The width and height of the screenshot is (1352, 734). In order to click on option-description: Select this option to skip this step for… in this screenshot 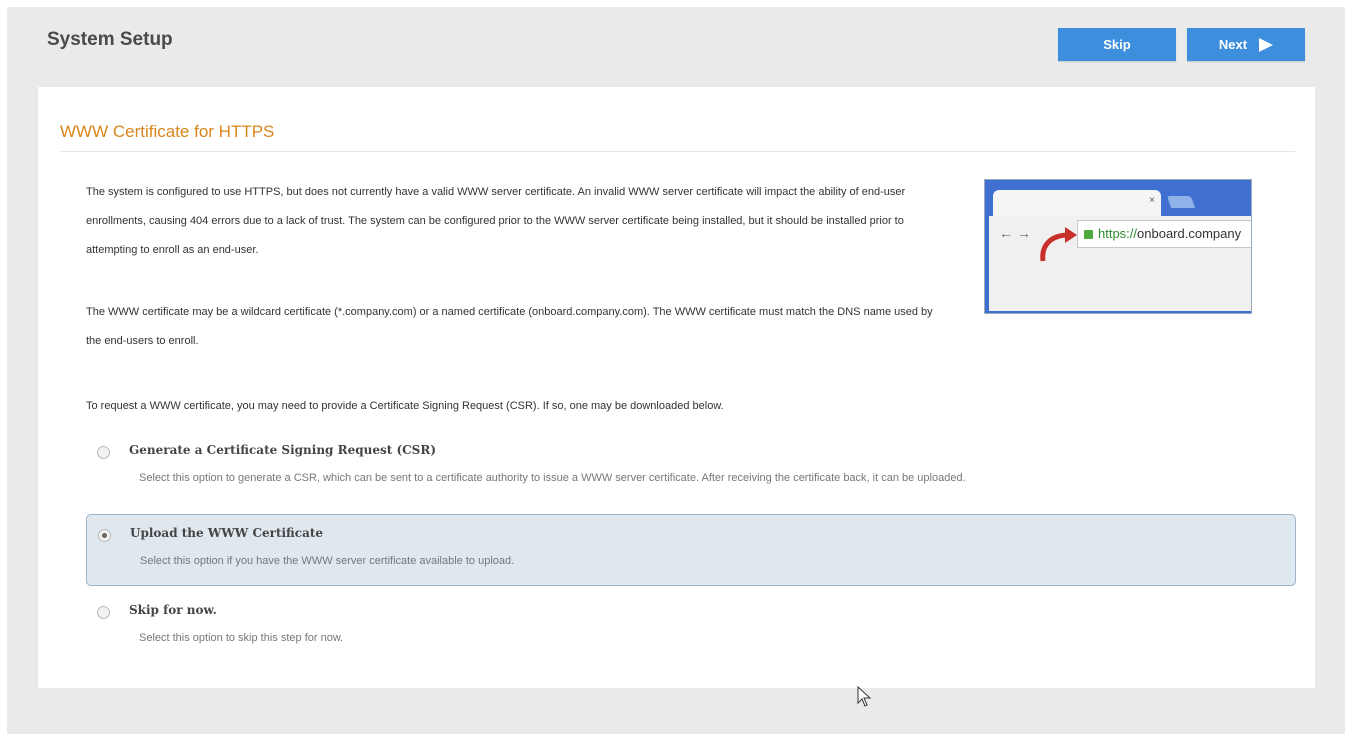, I will do `click(241, 638)`.